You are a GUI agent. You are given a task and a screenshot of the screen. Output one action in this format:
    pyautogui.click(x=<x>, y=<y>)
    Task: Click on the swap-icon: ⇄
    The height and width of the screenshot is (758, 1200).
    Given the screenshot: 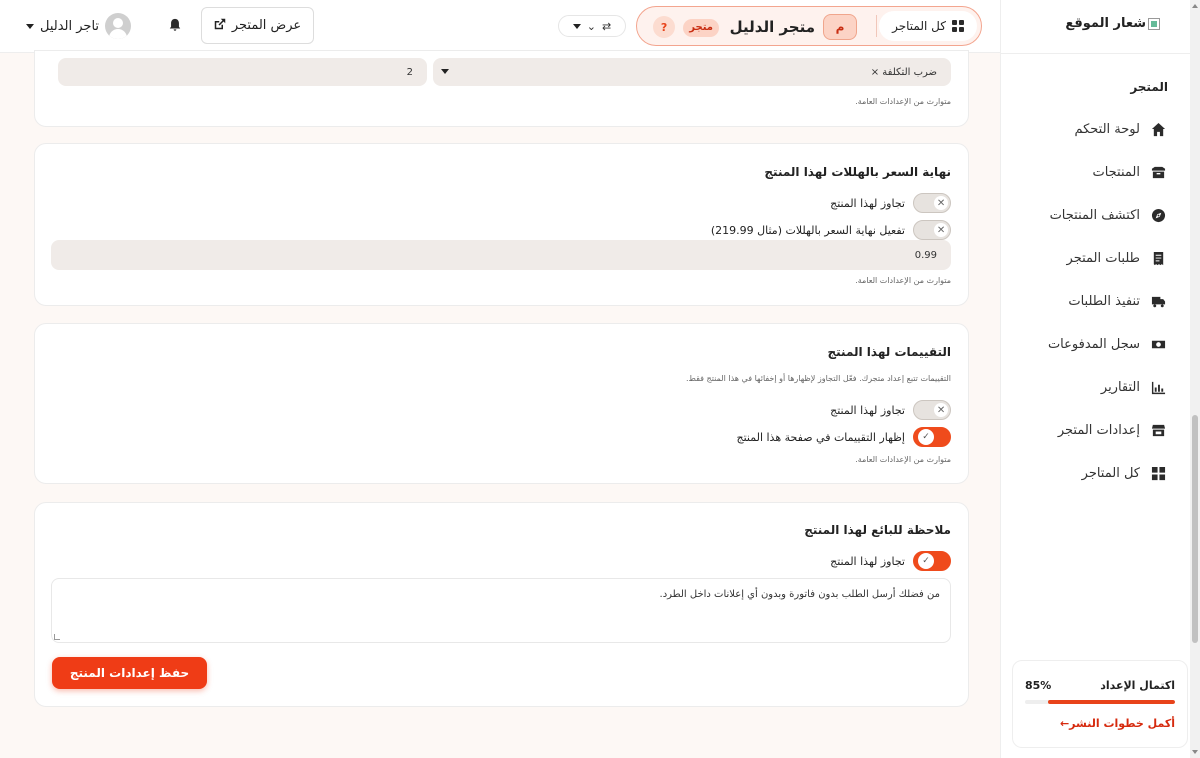 What is the action you would take?
    pyautogui.click(x=607, y=26)
    